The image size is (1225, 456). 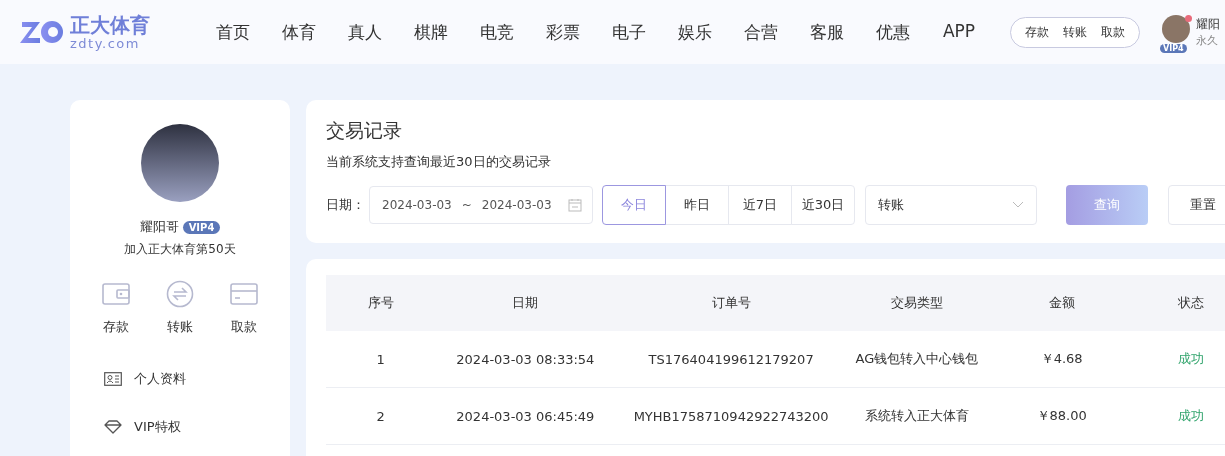 I want to click on table-cell: TS176404199612179207, so click(x=731, y=359).